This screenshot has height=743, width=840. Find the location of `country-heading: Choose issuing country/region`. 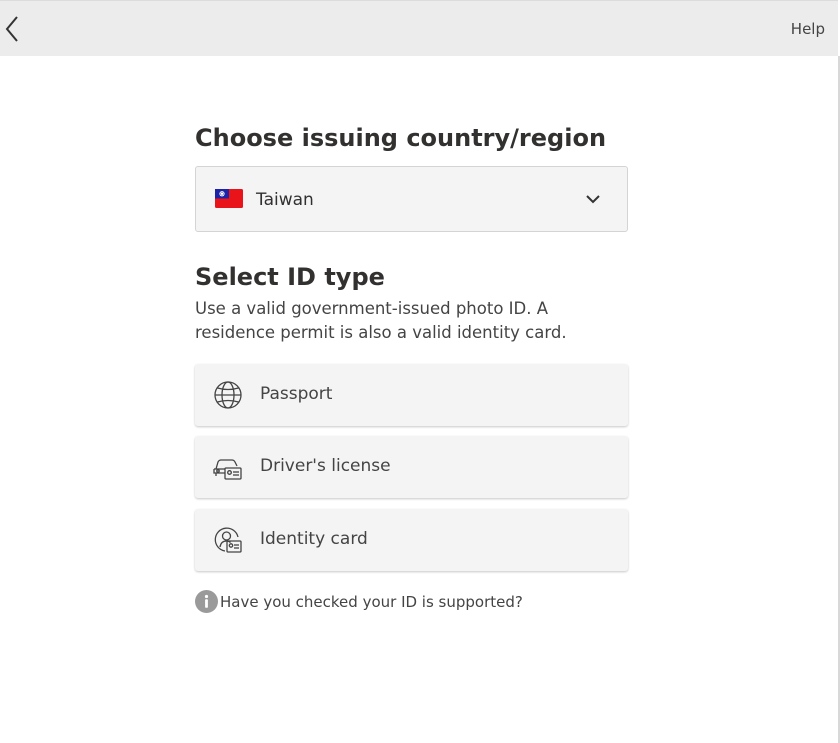

country-heading: Choose issuing country/region is located at coordinates (401, 138).